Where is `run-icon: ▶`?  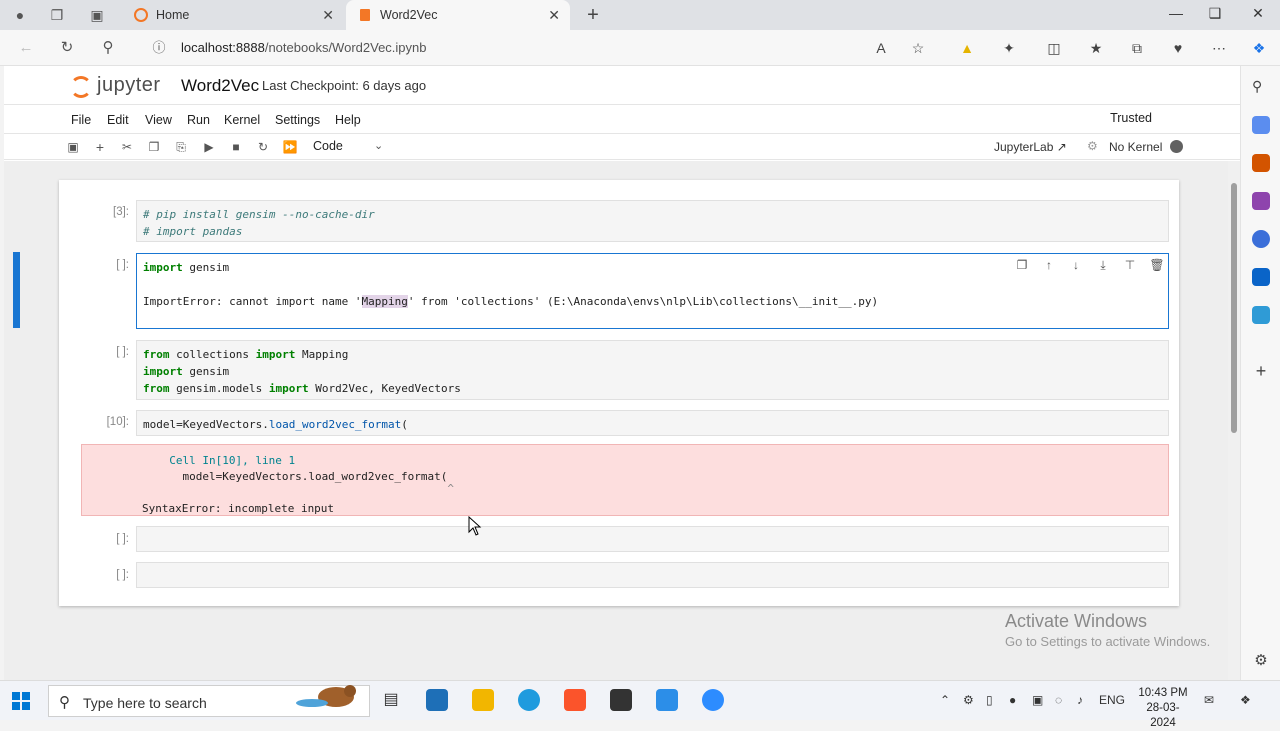 run-icon: ▶ is located at coordinates (209, 147).